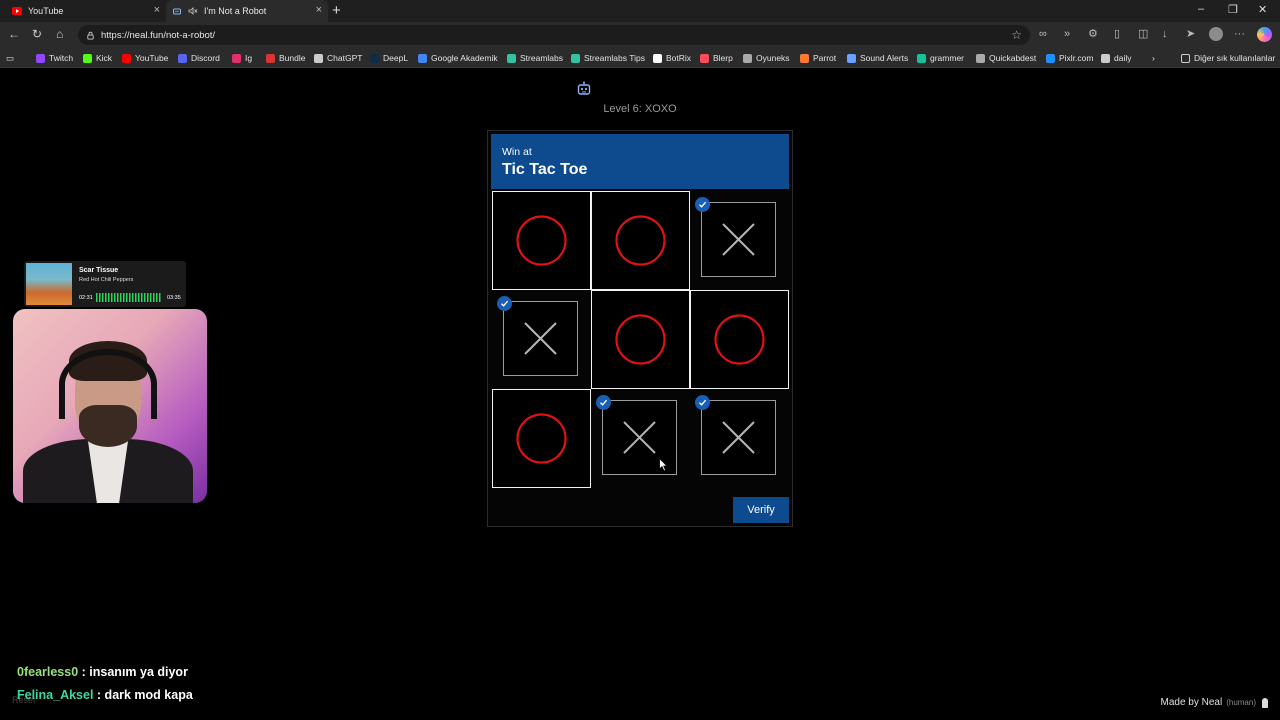  Describe the element at coordinates (1153, 58) in the screenshot. I see `bookmarks-overflow-icon: ›` at that location.